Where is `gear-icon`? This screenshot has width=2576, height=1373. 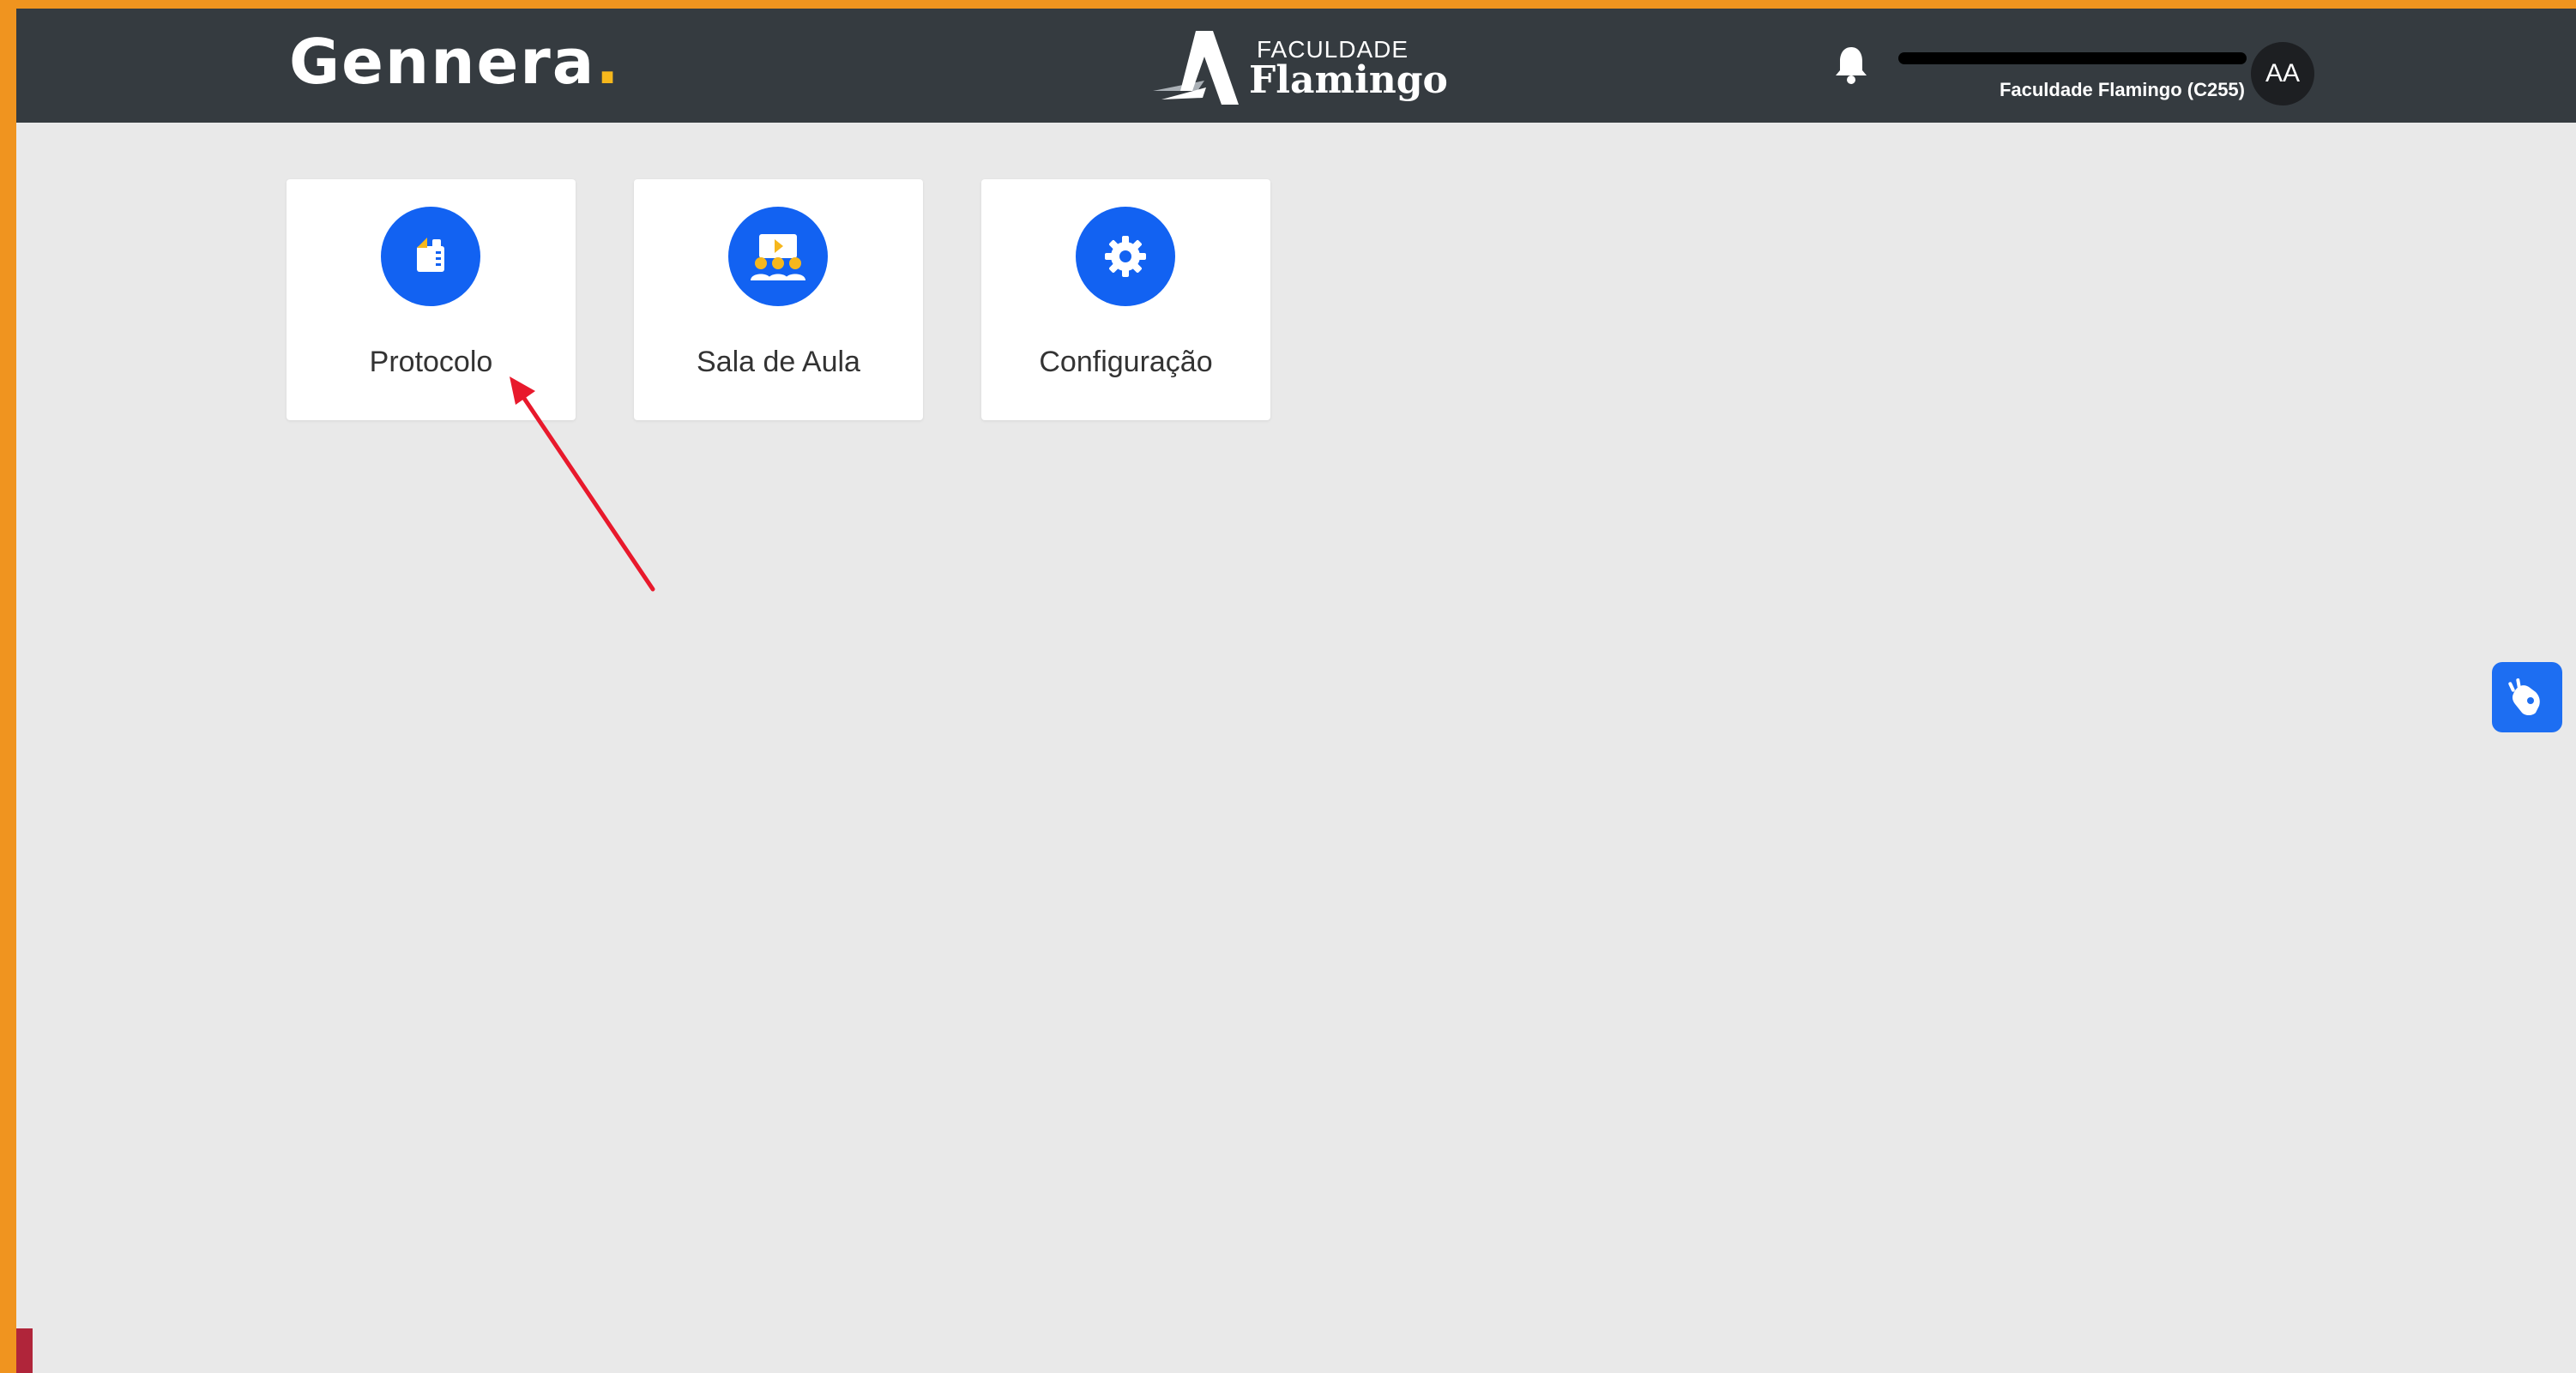
gear-icon is located at coordinates (1125, 256).